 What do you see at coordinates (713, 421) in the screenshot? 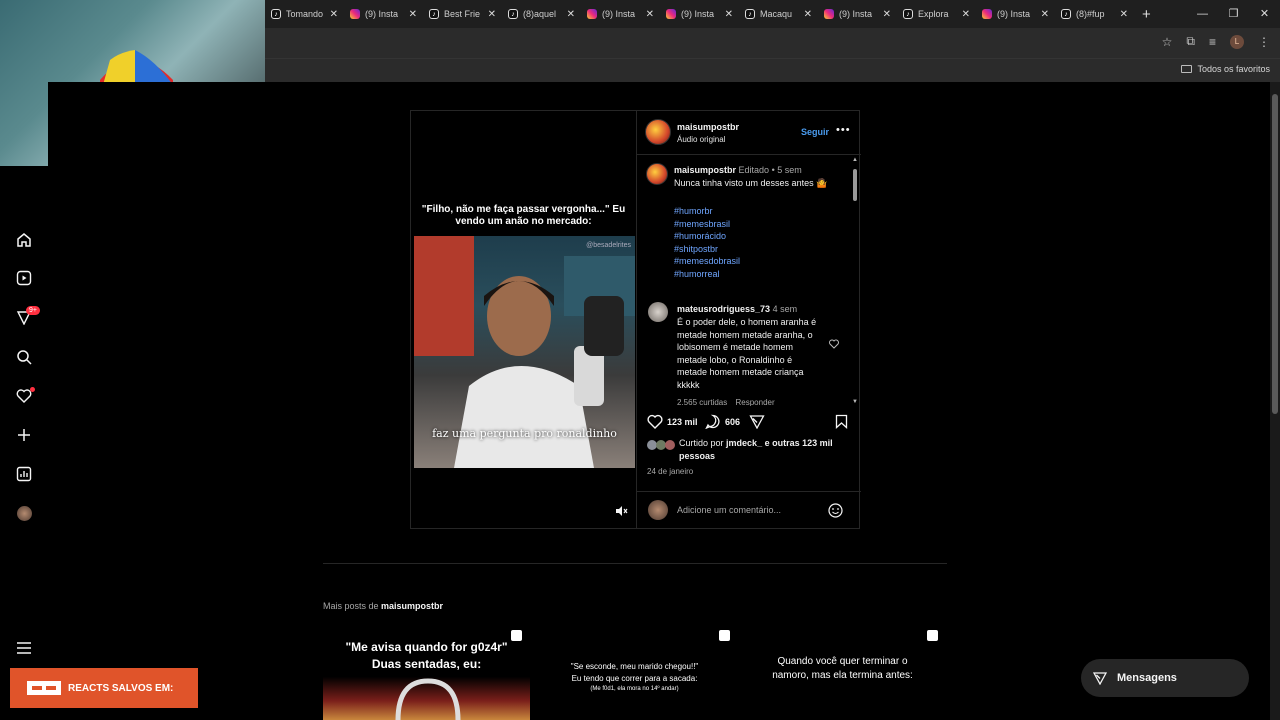
I see `comment-icon` at bounding box center [713, 421].